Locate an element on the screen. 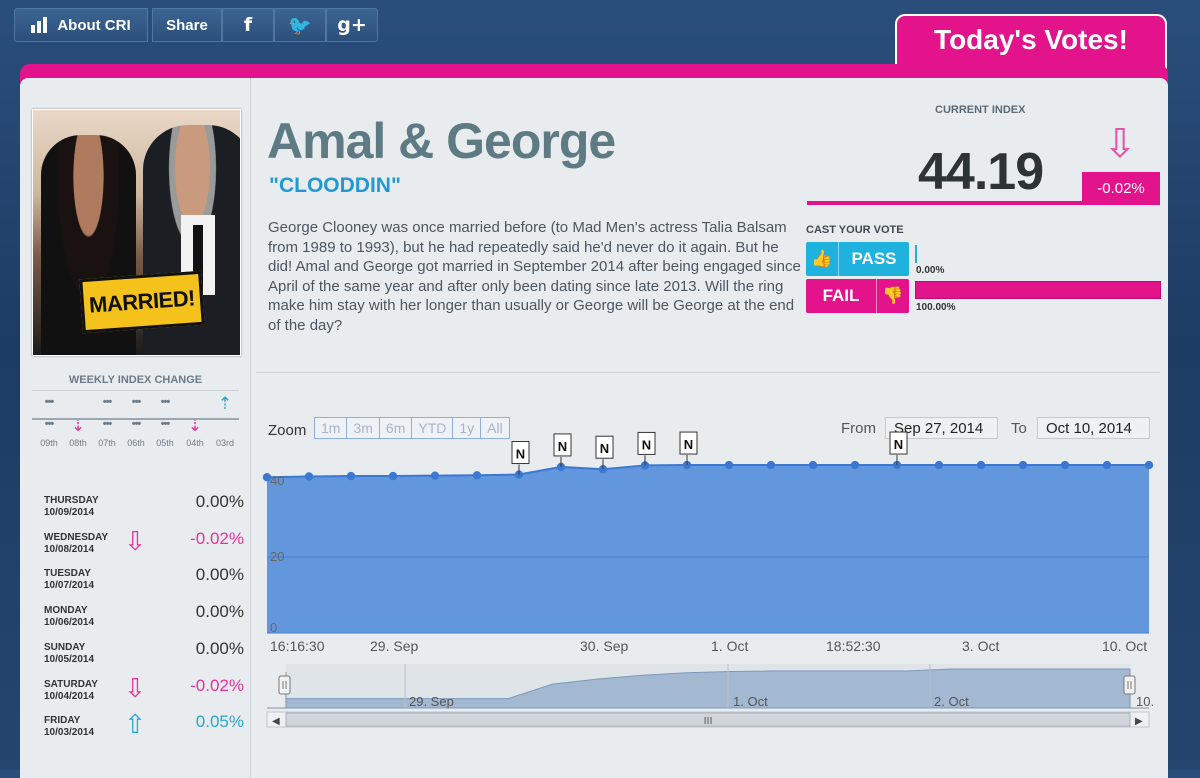 The height and width of the screenshot is (778, 1200). navigator-label: 2. Oct is located at coordinates (951, 701).